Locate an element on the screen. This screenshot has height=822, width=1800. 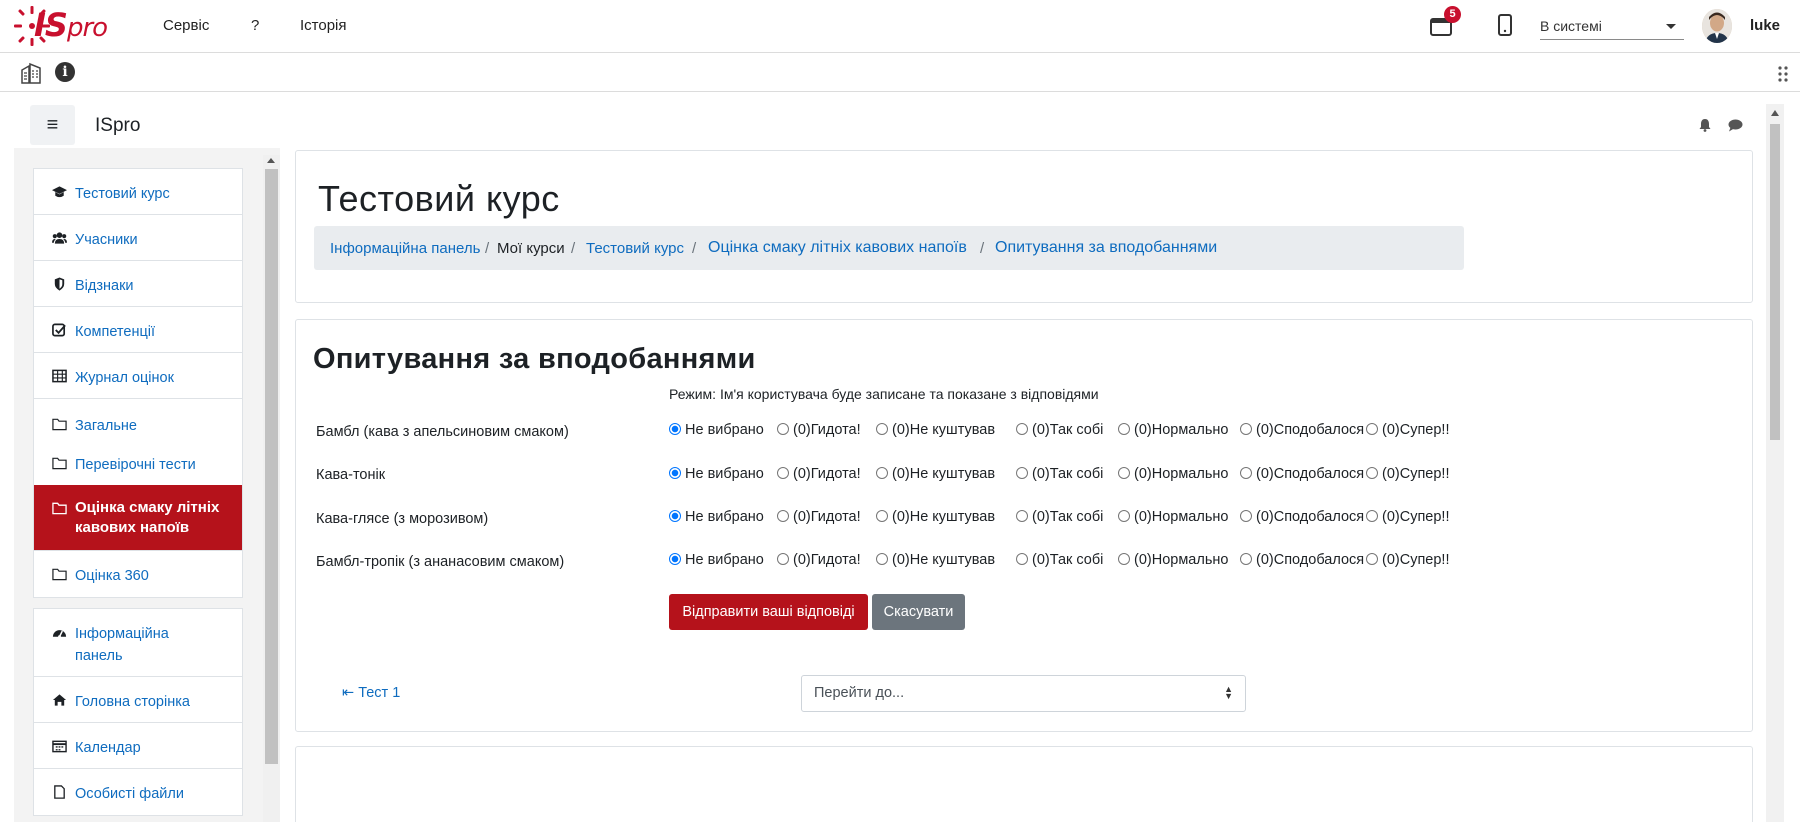
bell-icon is located at coordinates (1705, 125).